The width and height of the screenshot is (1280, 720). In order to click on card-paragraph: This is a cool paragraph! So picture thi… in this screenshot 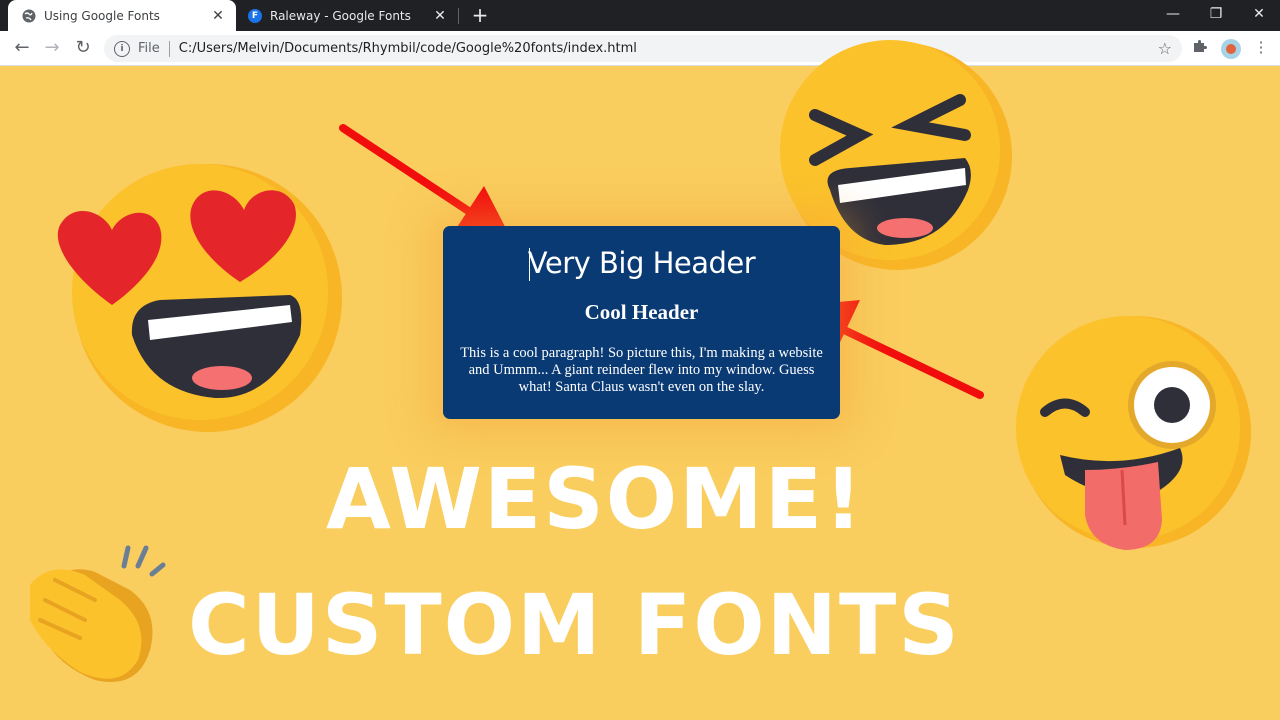, I will do `click(641, 370)`.